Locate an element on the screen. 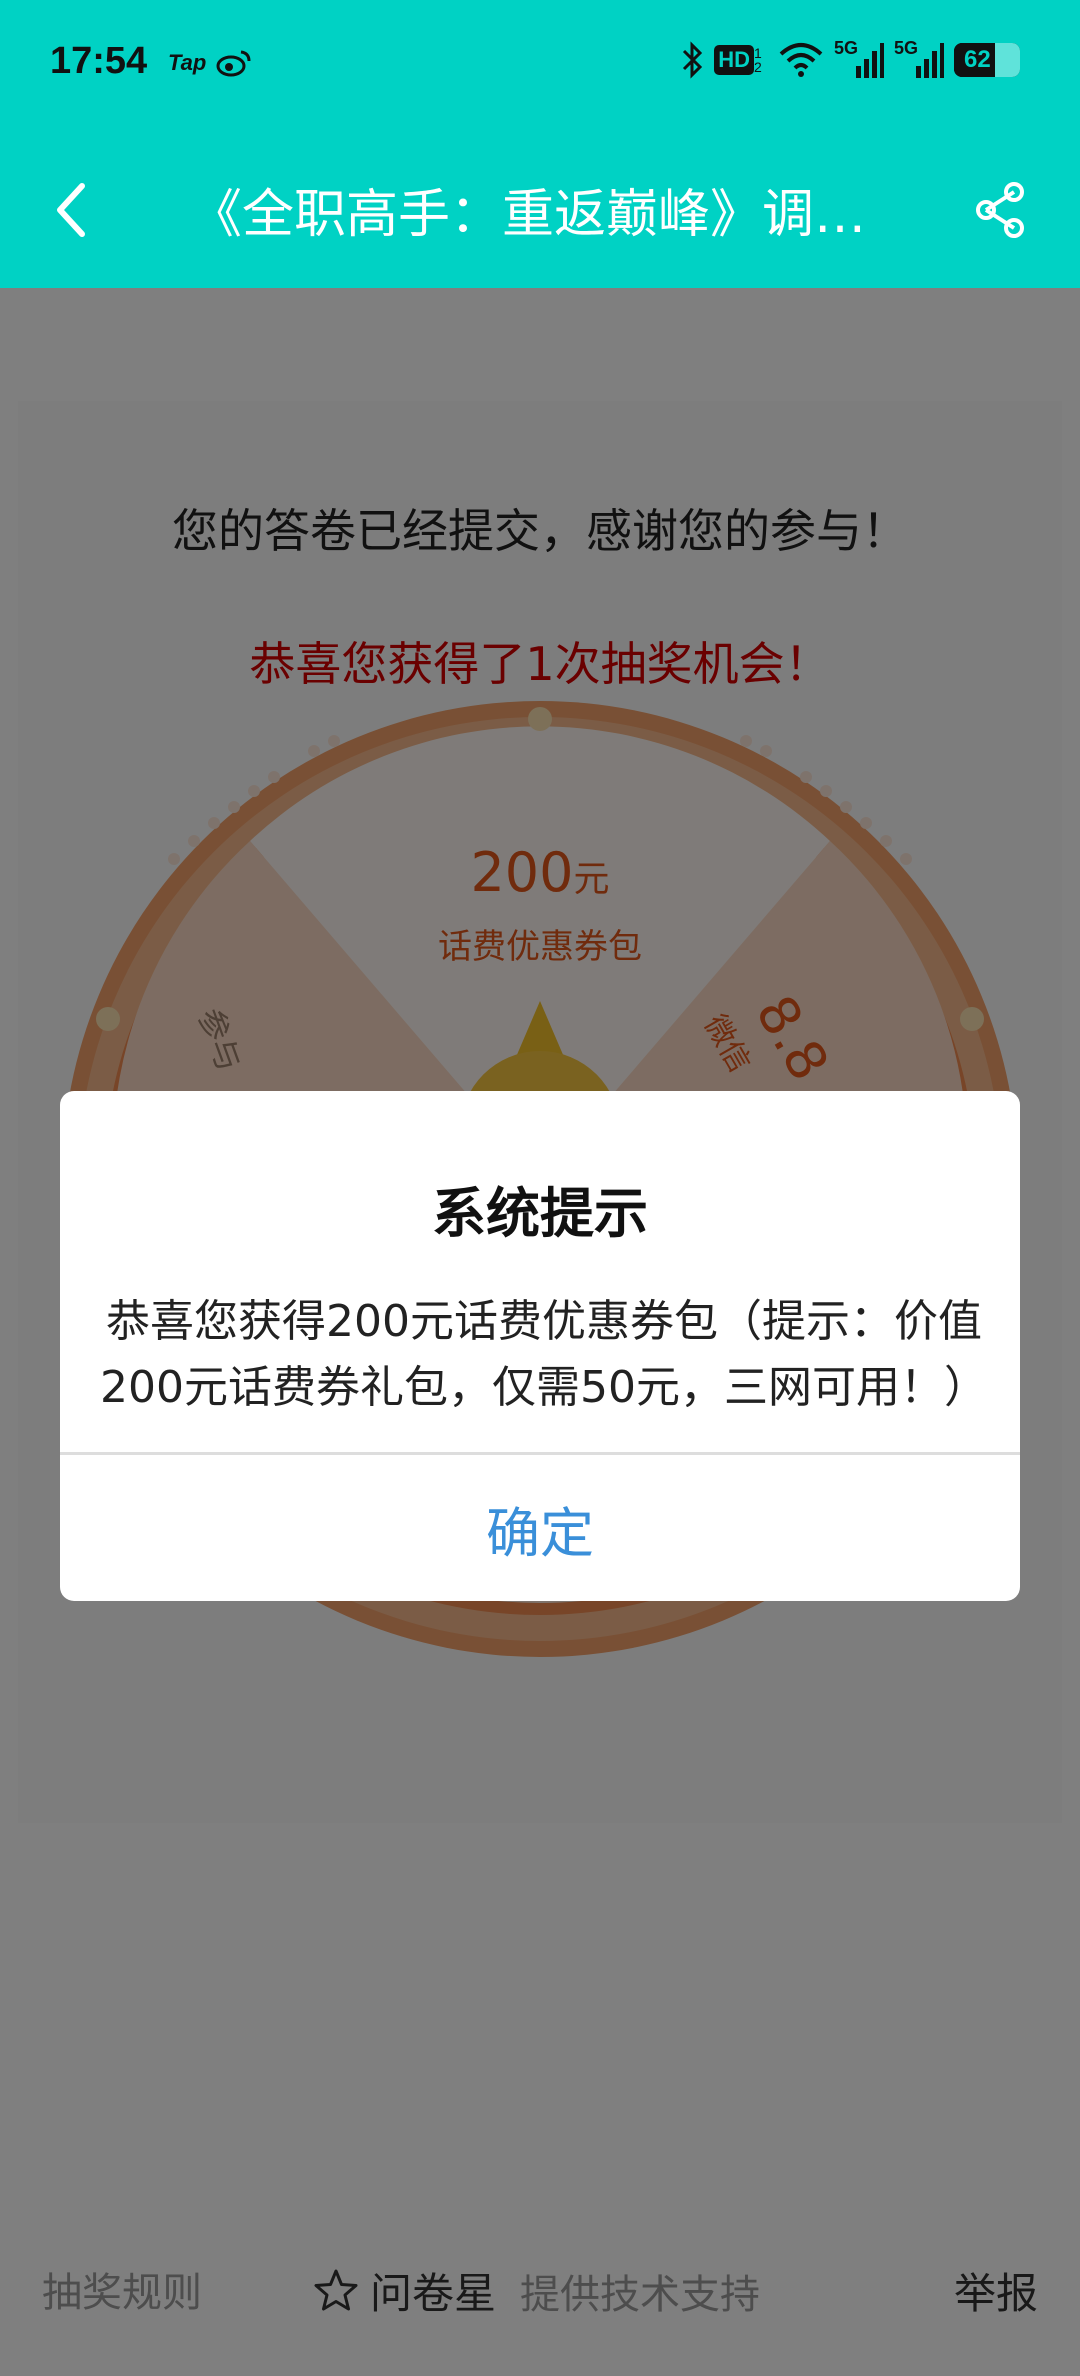 This screenshot has height=2376, width=1080. battery-icon: 62 is located at coordinates (987, 60).